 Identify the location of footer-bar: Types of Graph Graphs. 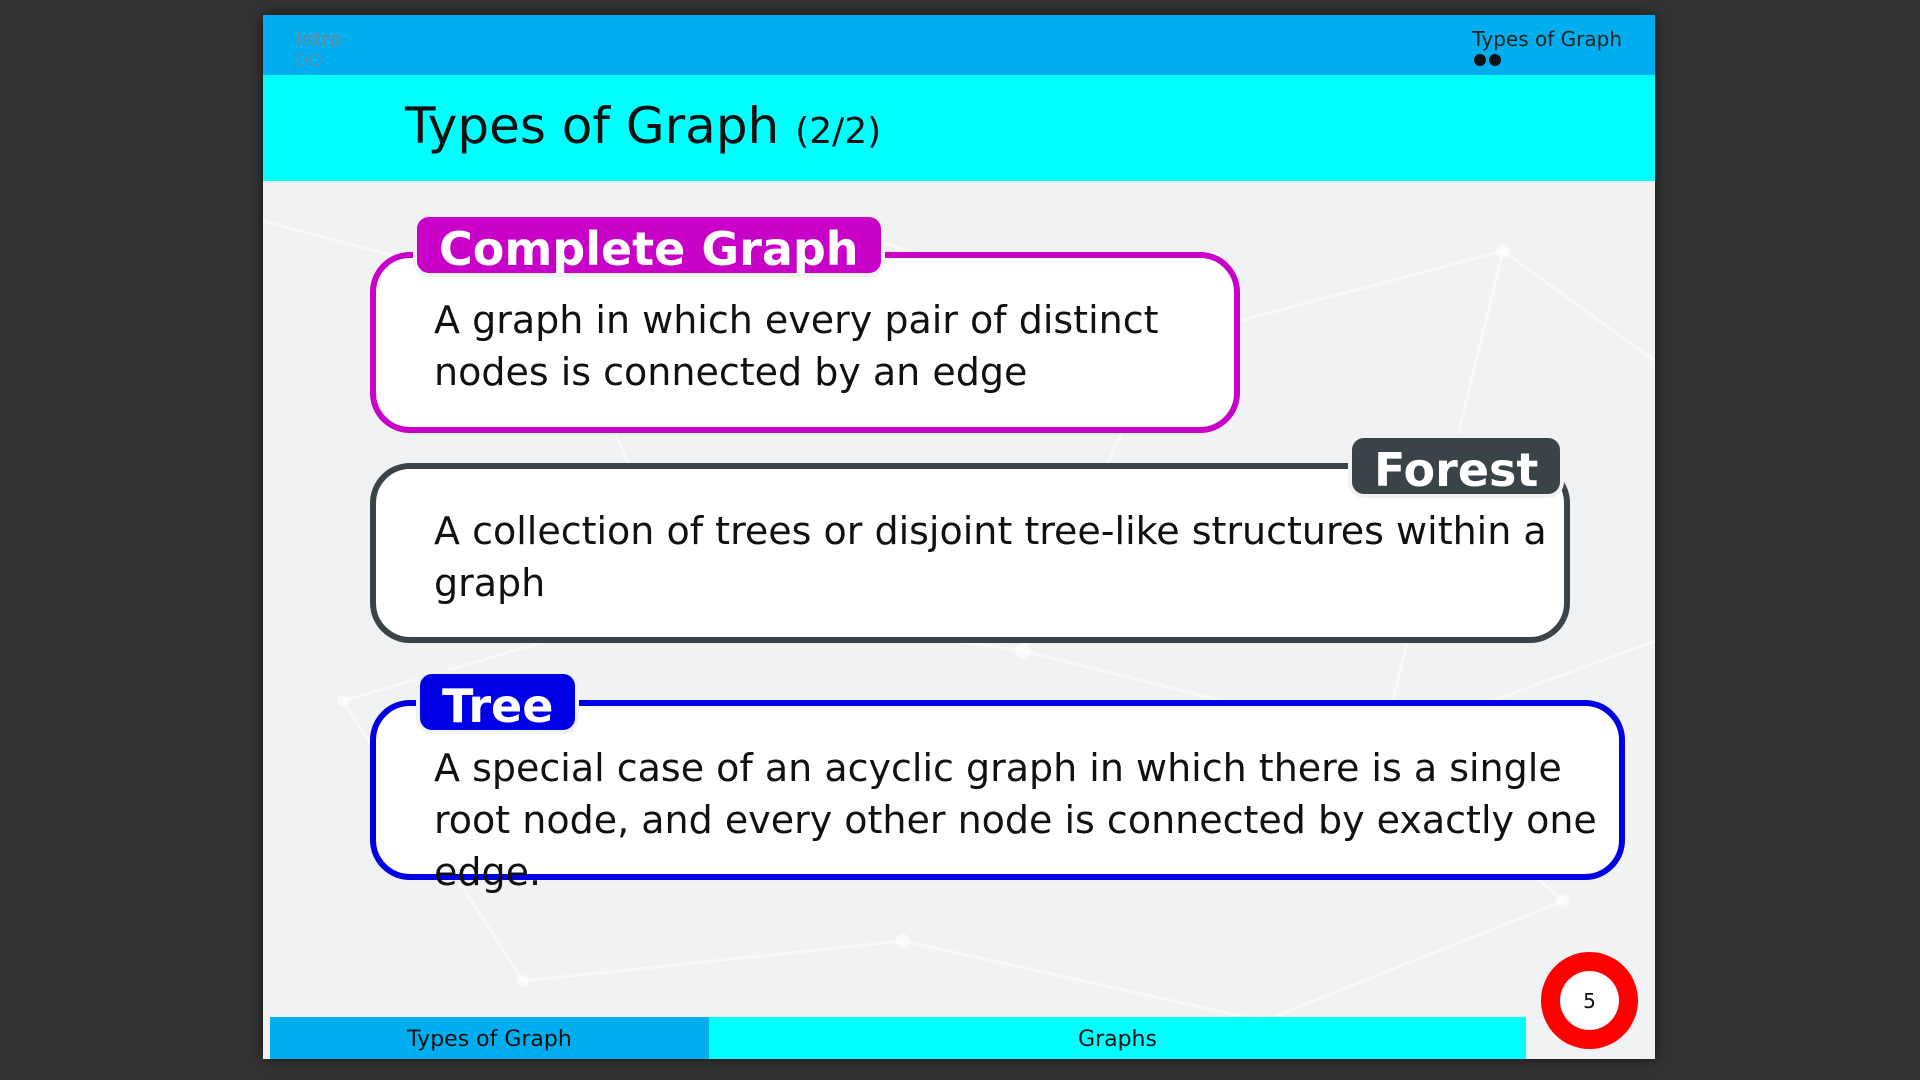
(898, 1038).